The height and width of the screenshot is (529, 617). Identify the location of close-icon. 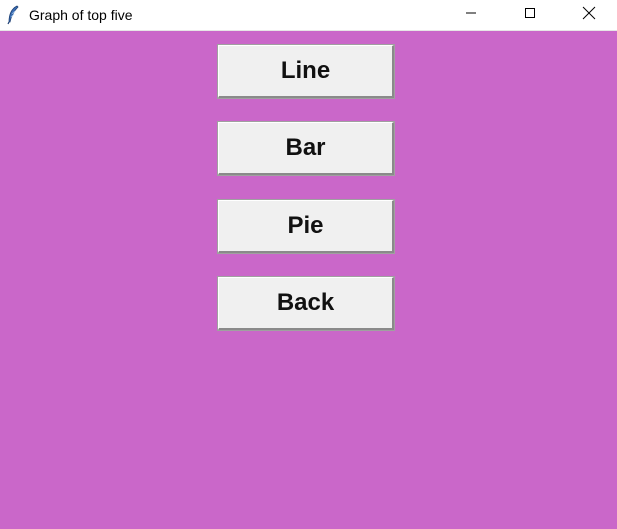
(589, 15).